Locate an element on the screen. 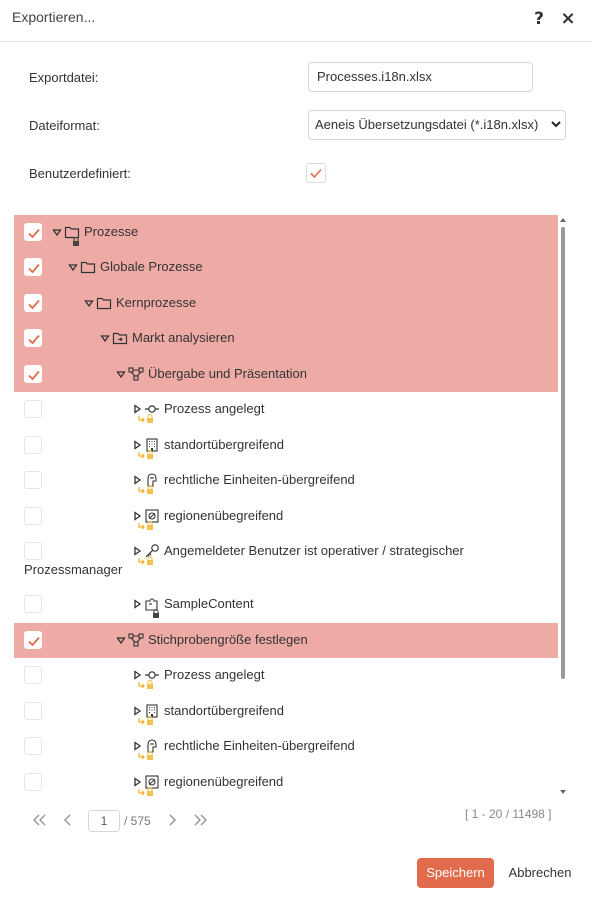 The width and height of the screenshot is (592, 898). scroll-up-icon is located at coordinates (563, 220).